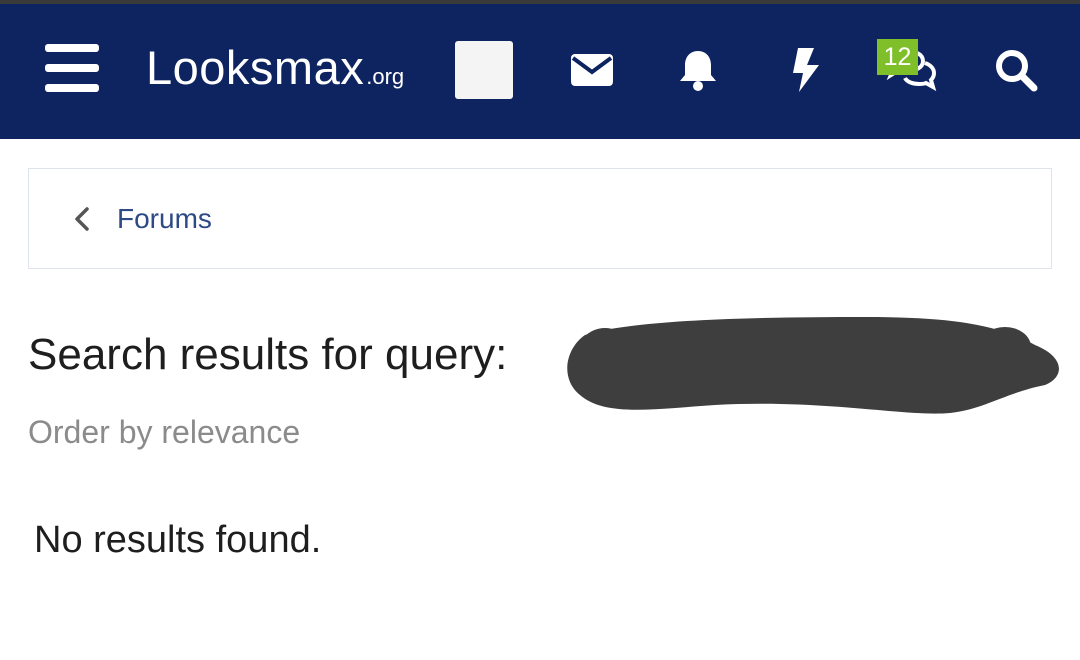  Describe the element at coordinates (1016, 70) in the screenshot. I see `search-icon` at that location.